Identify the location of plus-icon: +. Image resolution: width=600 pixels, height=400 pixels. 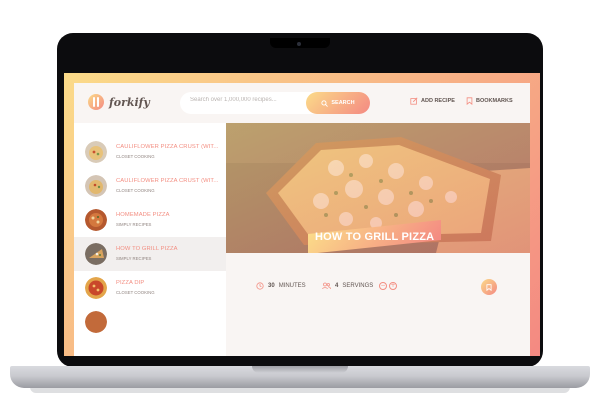
(393, 285).